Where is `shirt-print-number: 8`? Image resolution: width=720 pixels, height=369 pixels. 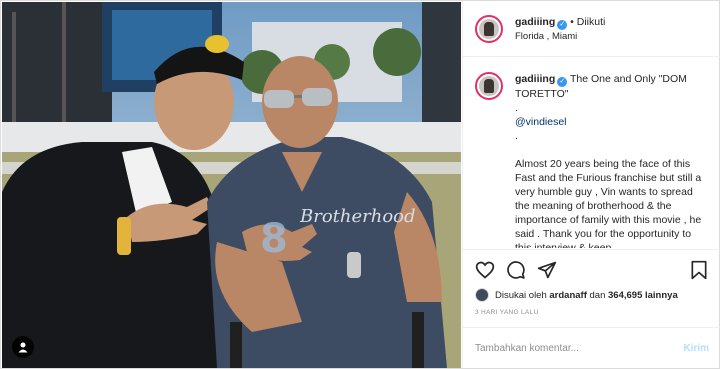
shirt-print-number: 8 is located at coordinates (274, 239).